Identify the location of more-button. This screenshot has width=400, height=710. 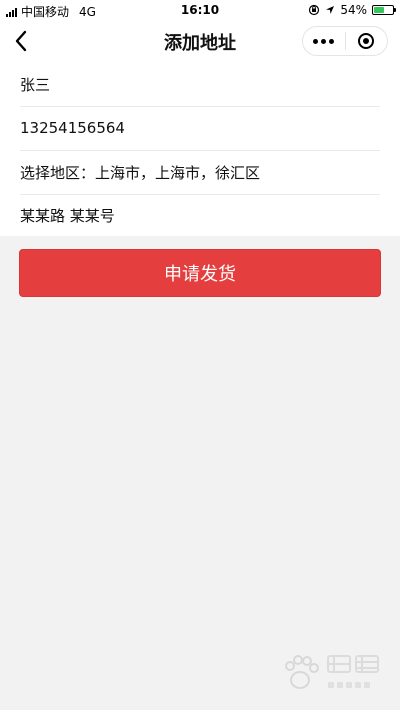
(324, 41).